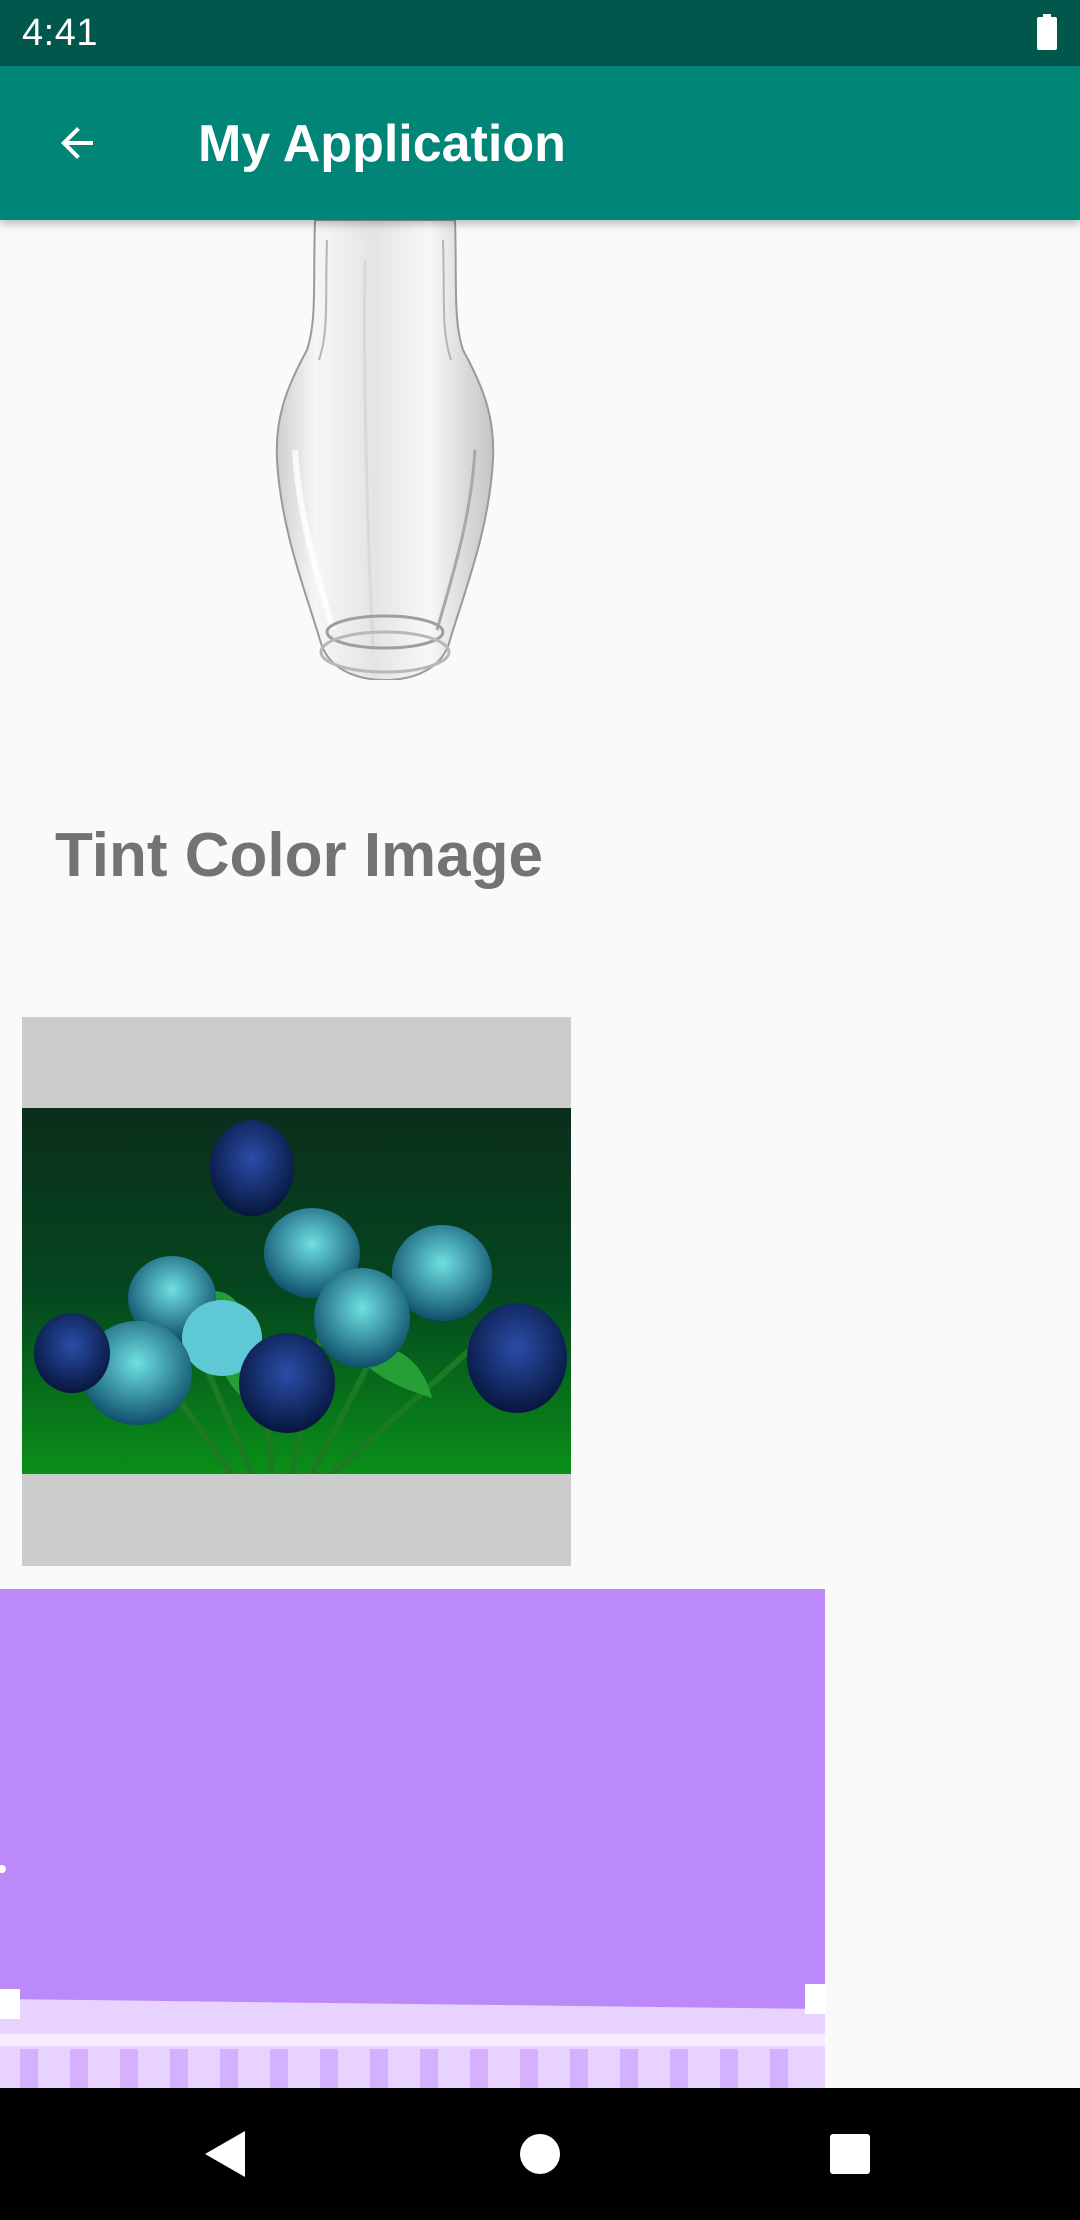 This screenshot has height=2220, width=1080. I want to click on nav-home-button, so click(540, 2154).